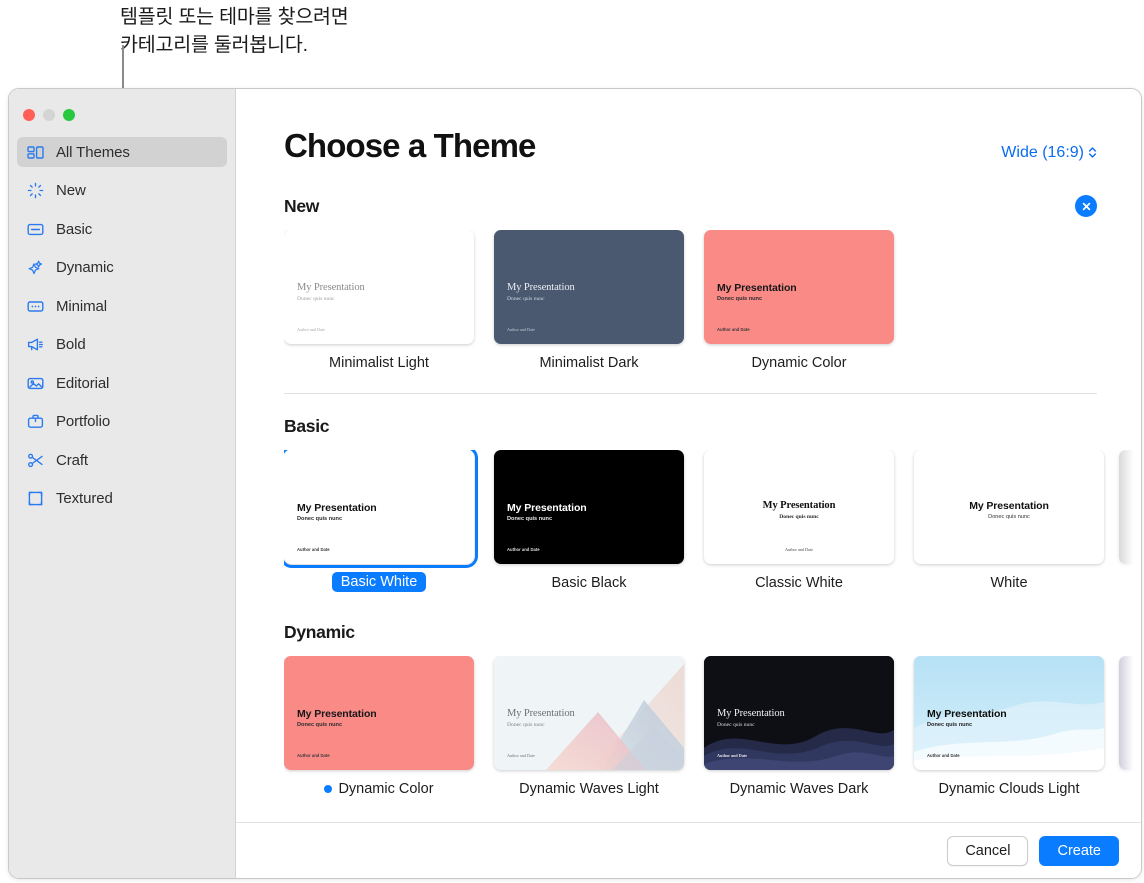  Describe the element at coordinates (122, 268) in the screenshot. I see `sidebar-item-dynamic: Dynamic` at that location.